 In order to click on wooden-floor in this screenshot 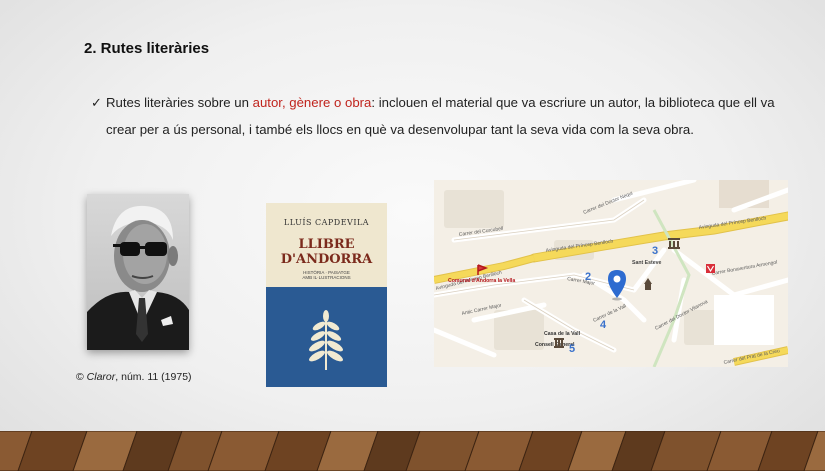, I will do `click(412, 451)`.